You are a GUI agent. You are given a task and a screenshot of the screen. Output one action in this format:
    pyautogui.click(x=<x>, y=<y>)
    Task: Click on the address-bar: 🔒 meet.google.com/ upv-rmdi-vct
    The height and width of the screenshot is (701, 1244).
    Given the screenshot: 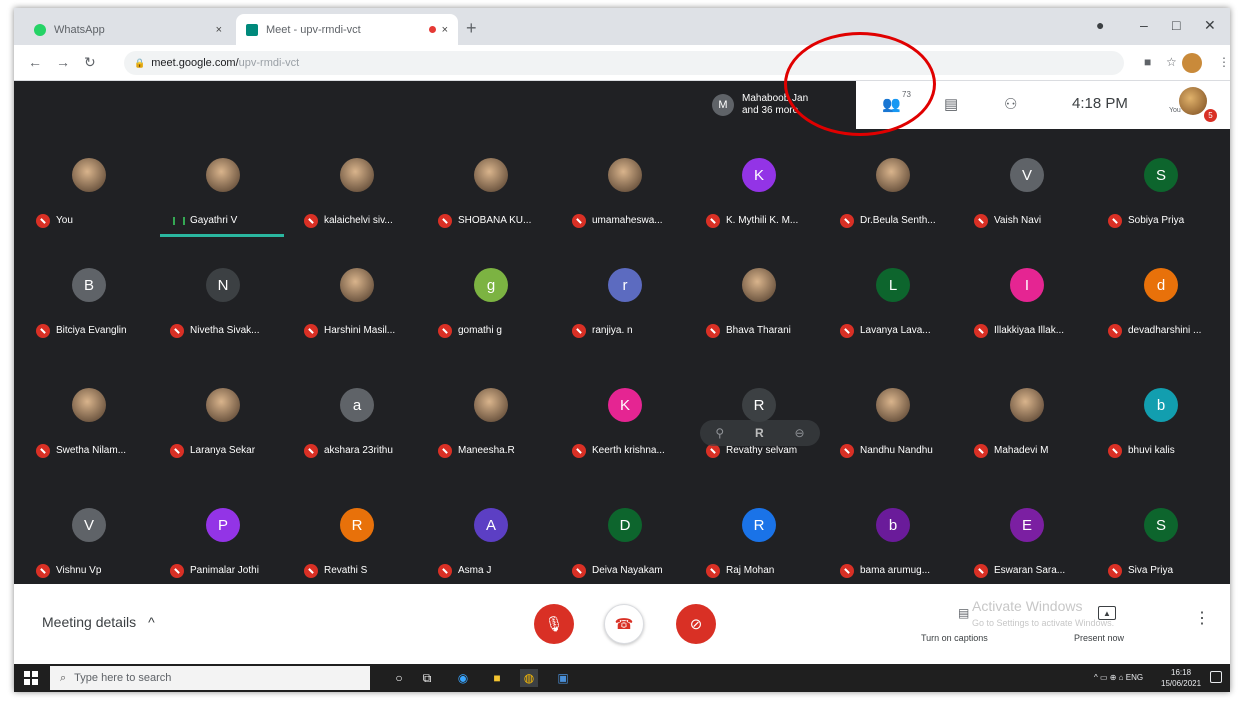 What is the action you would take?
    pyautogui.click(x=624, y=63)
    